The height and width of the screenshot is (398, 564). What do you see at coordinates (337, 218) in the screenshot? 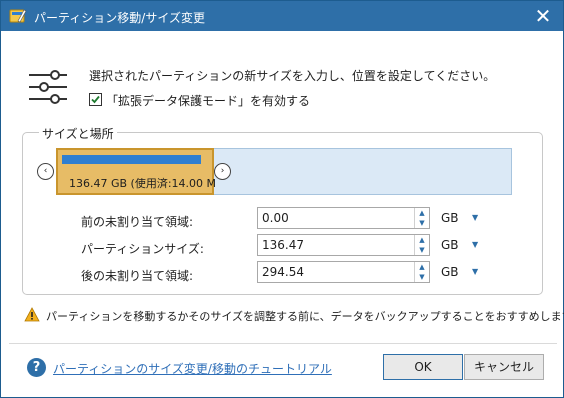
I see `unallocated-before-input` at bounding box center [337, 218].